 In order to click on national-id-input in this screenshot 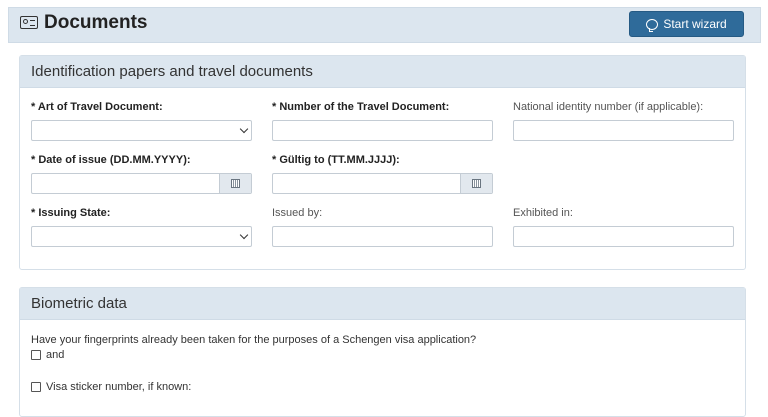, I will do `click(623, 130)`.